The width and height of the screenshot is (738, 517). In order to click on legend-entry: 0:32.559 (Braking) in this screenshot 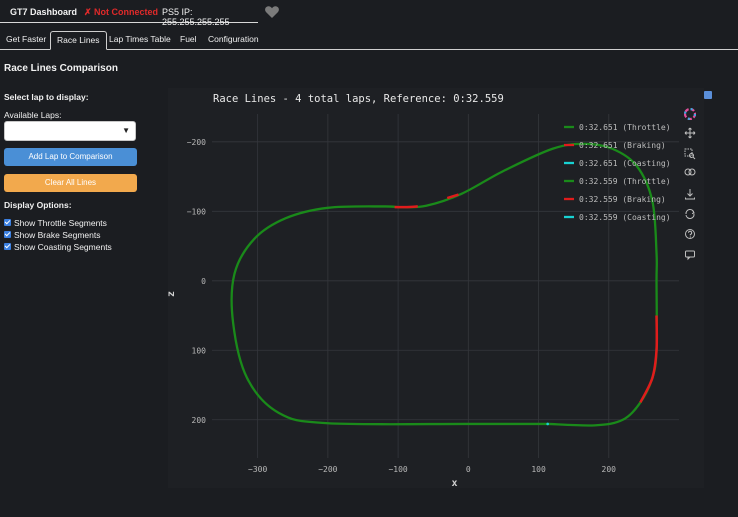, I will do `click(622, 199)`.